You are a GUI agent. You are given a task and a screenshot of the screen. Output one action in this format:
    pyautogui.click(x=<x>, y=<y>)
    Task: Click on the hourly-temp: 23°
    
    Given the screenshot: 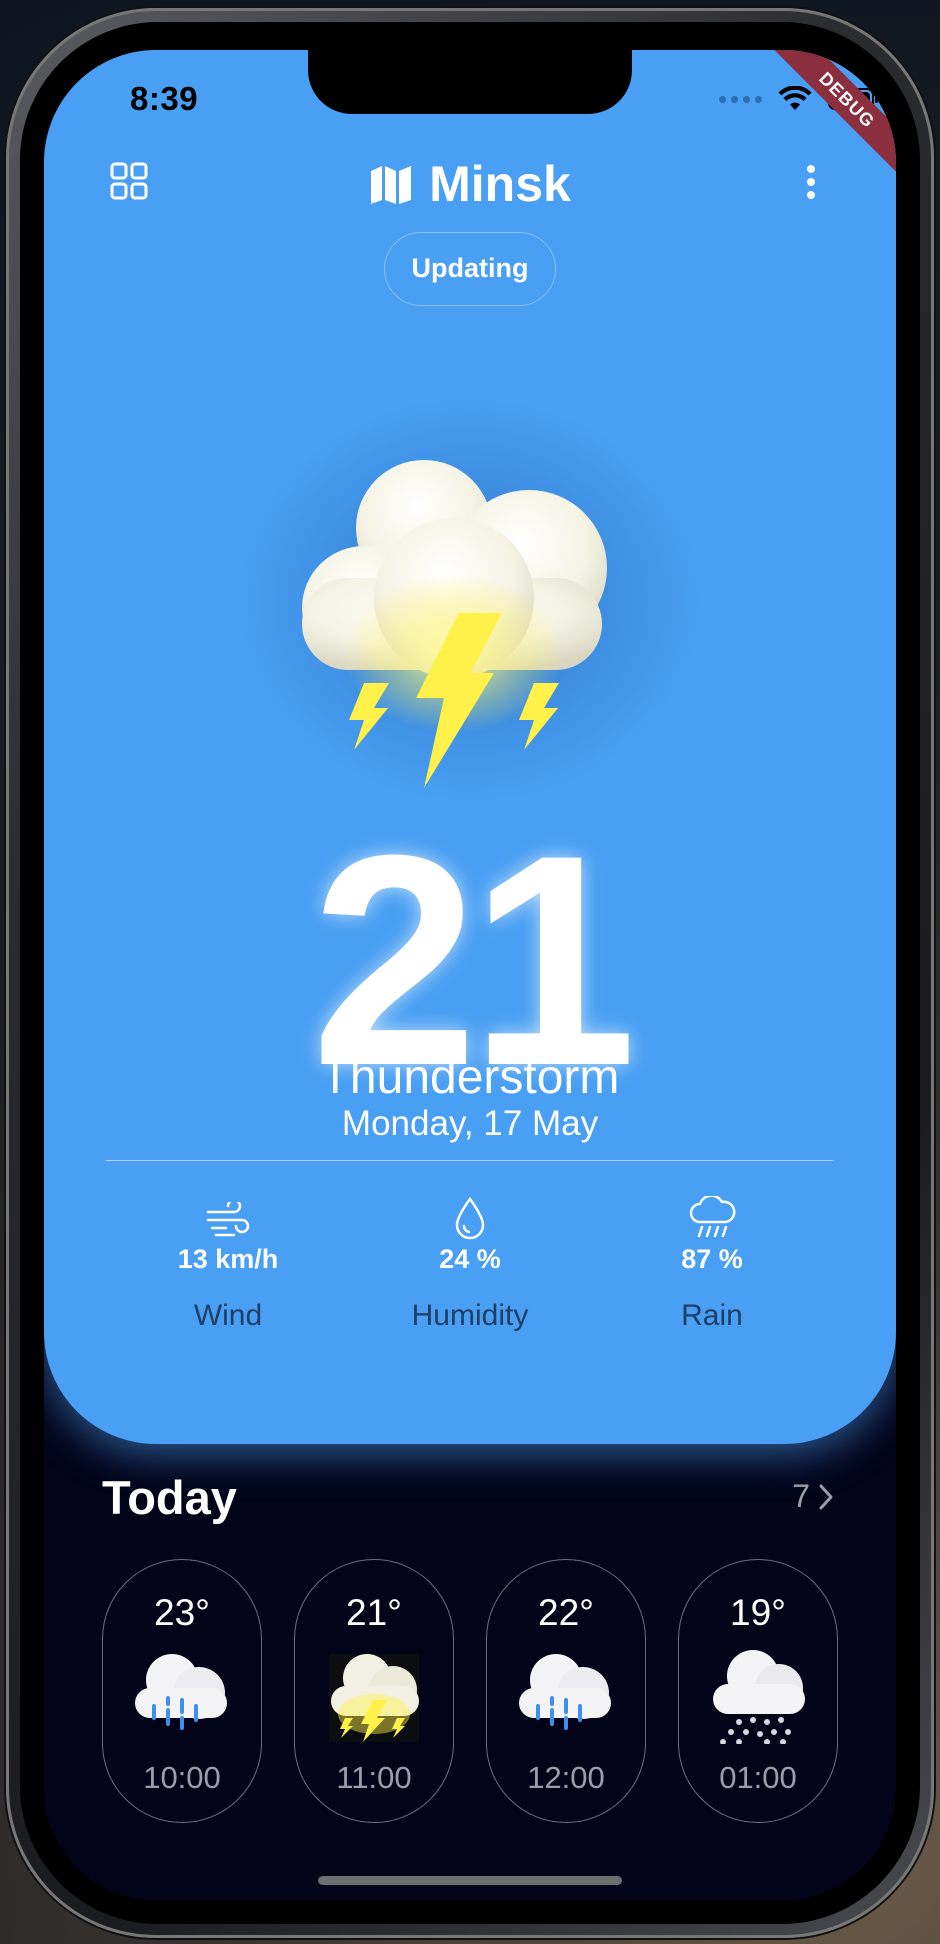 What is the action you would take?
    pyautogui.click(x=182, y=1612)
    